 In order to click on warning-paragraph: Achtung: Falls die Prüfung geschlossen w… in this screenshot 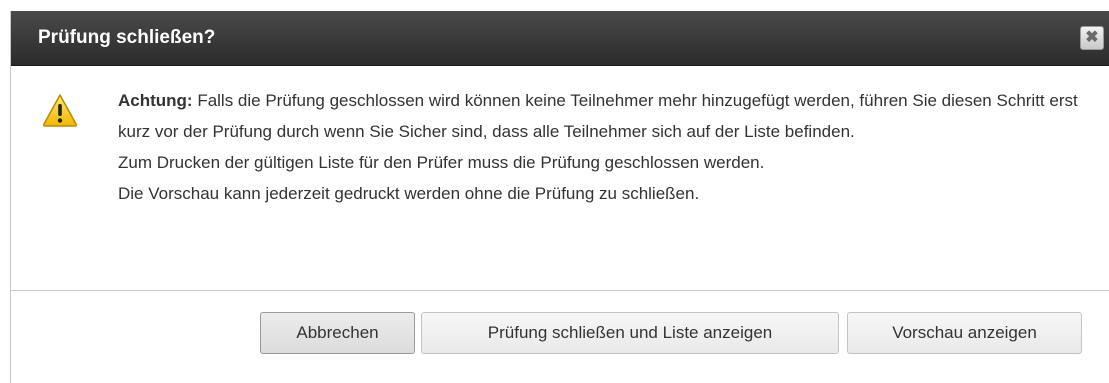, I will do `click(608, 116)`.